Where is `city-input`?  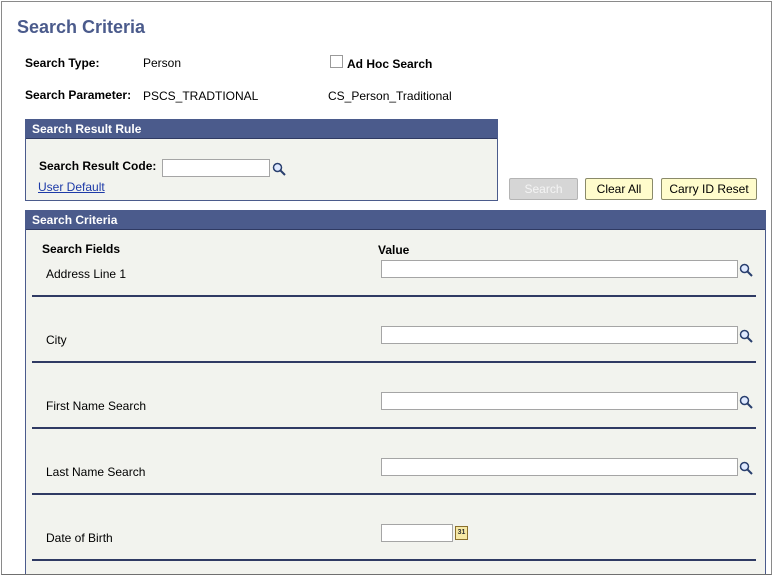 city-input is located at coordinates (559, 335).